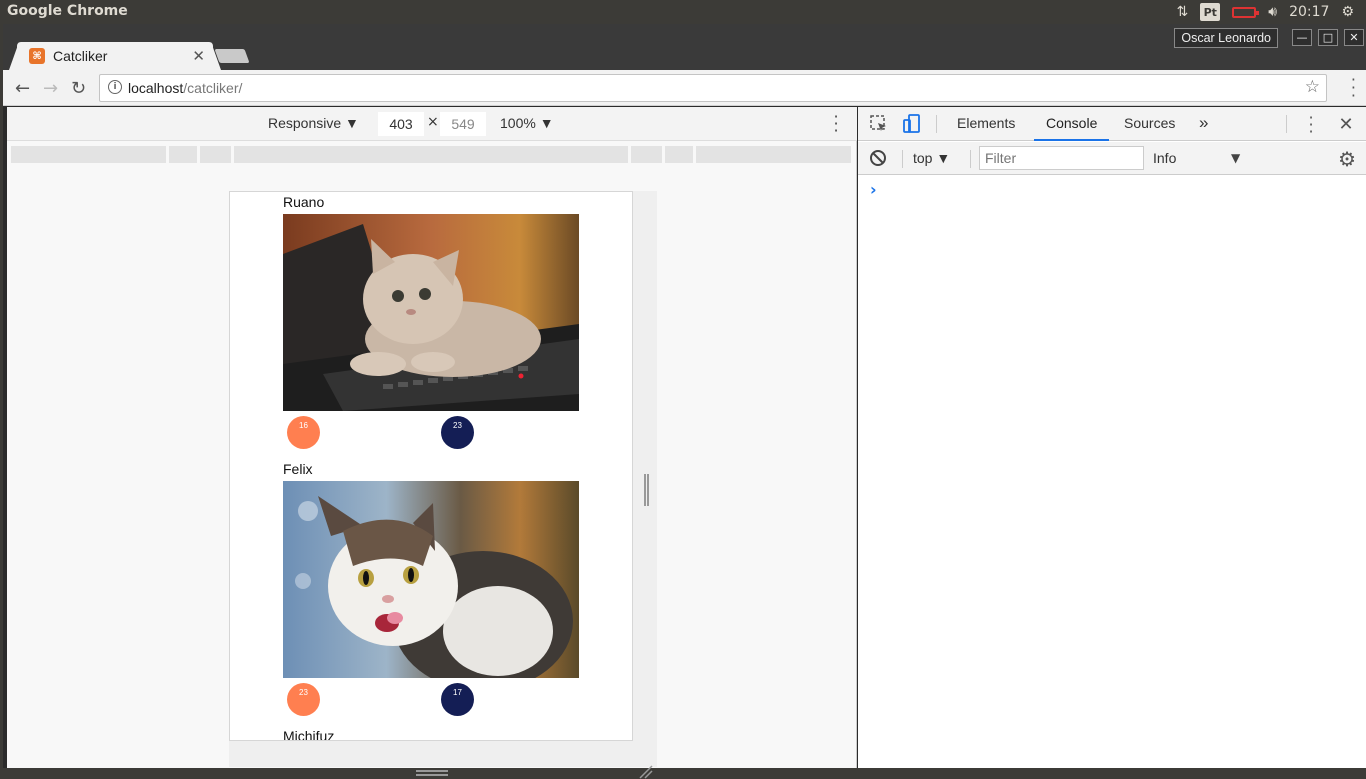 Image resolution: width=1366 pixels, height=779 pixels. Describe the element at coordinates (873, 189) in the screenshot. I see `console-prompt-icon: ›` at that location.